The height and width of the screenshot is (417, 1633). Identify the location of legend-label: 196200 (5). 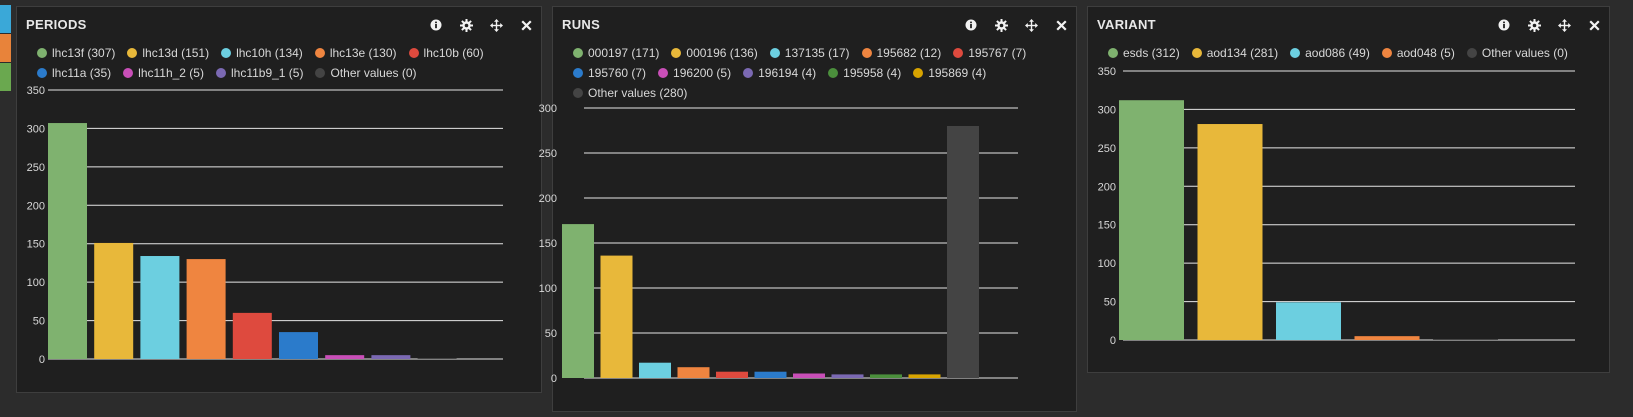
(702, 73).